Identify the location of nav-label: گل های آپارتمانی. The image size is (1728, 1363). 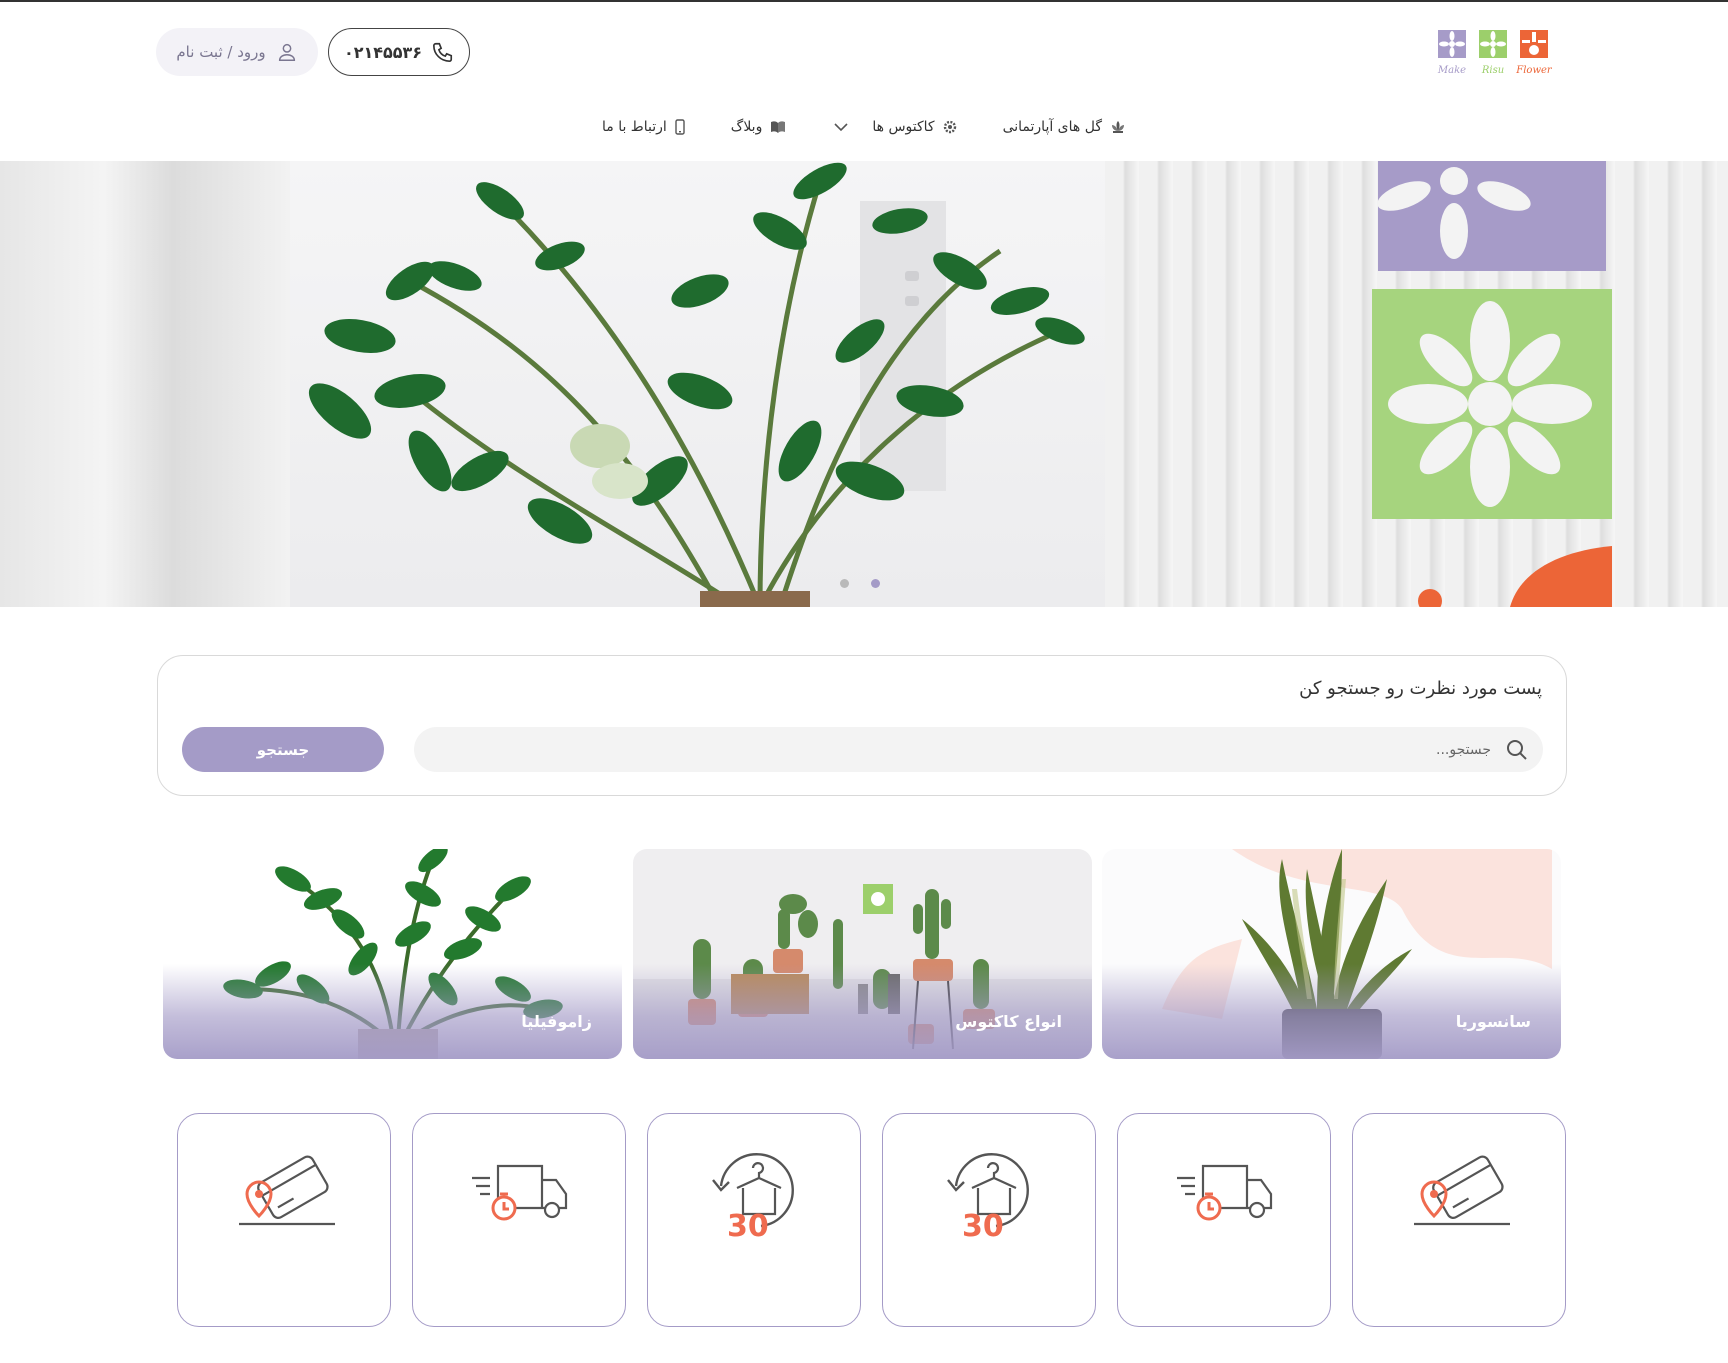
(1052, 127).